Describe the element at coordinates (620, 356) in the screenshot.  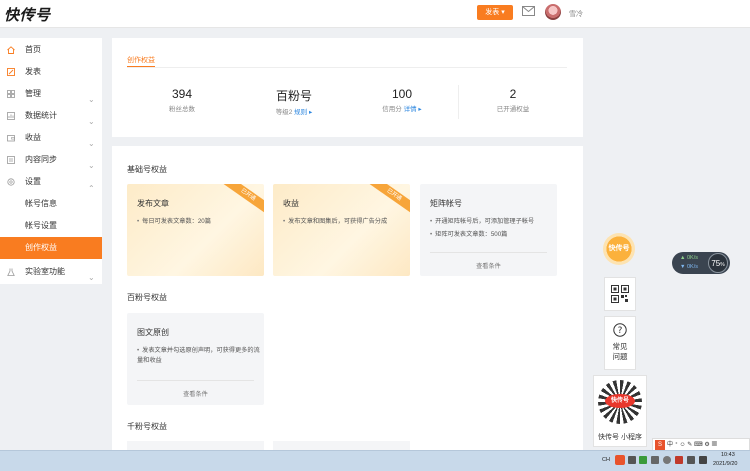
I see `help-label: 问题` at that location.